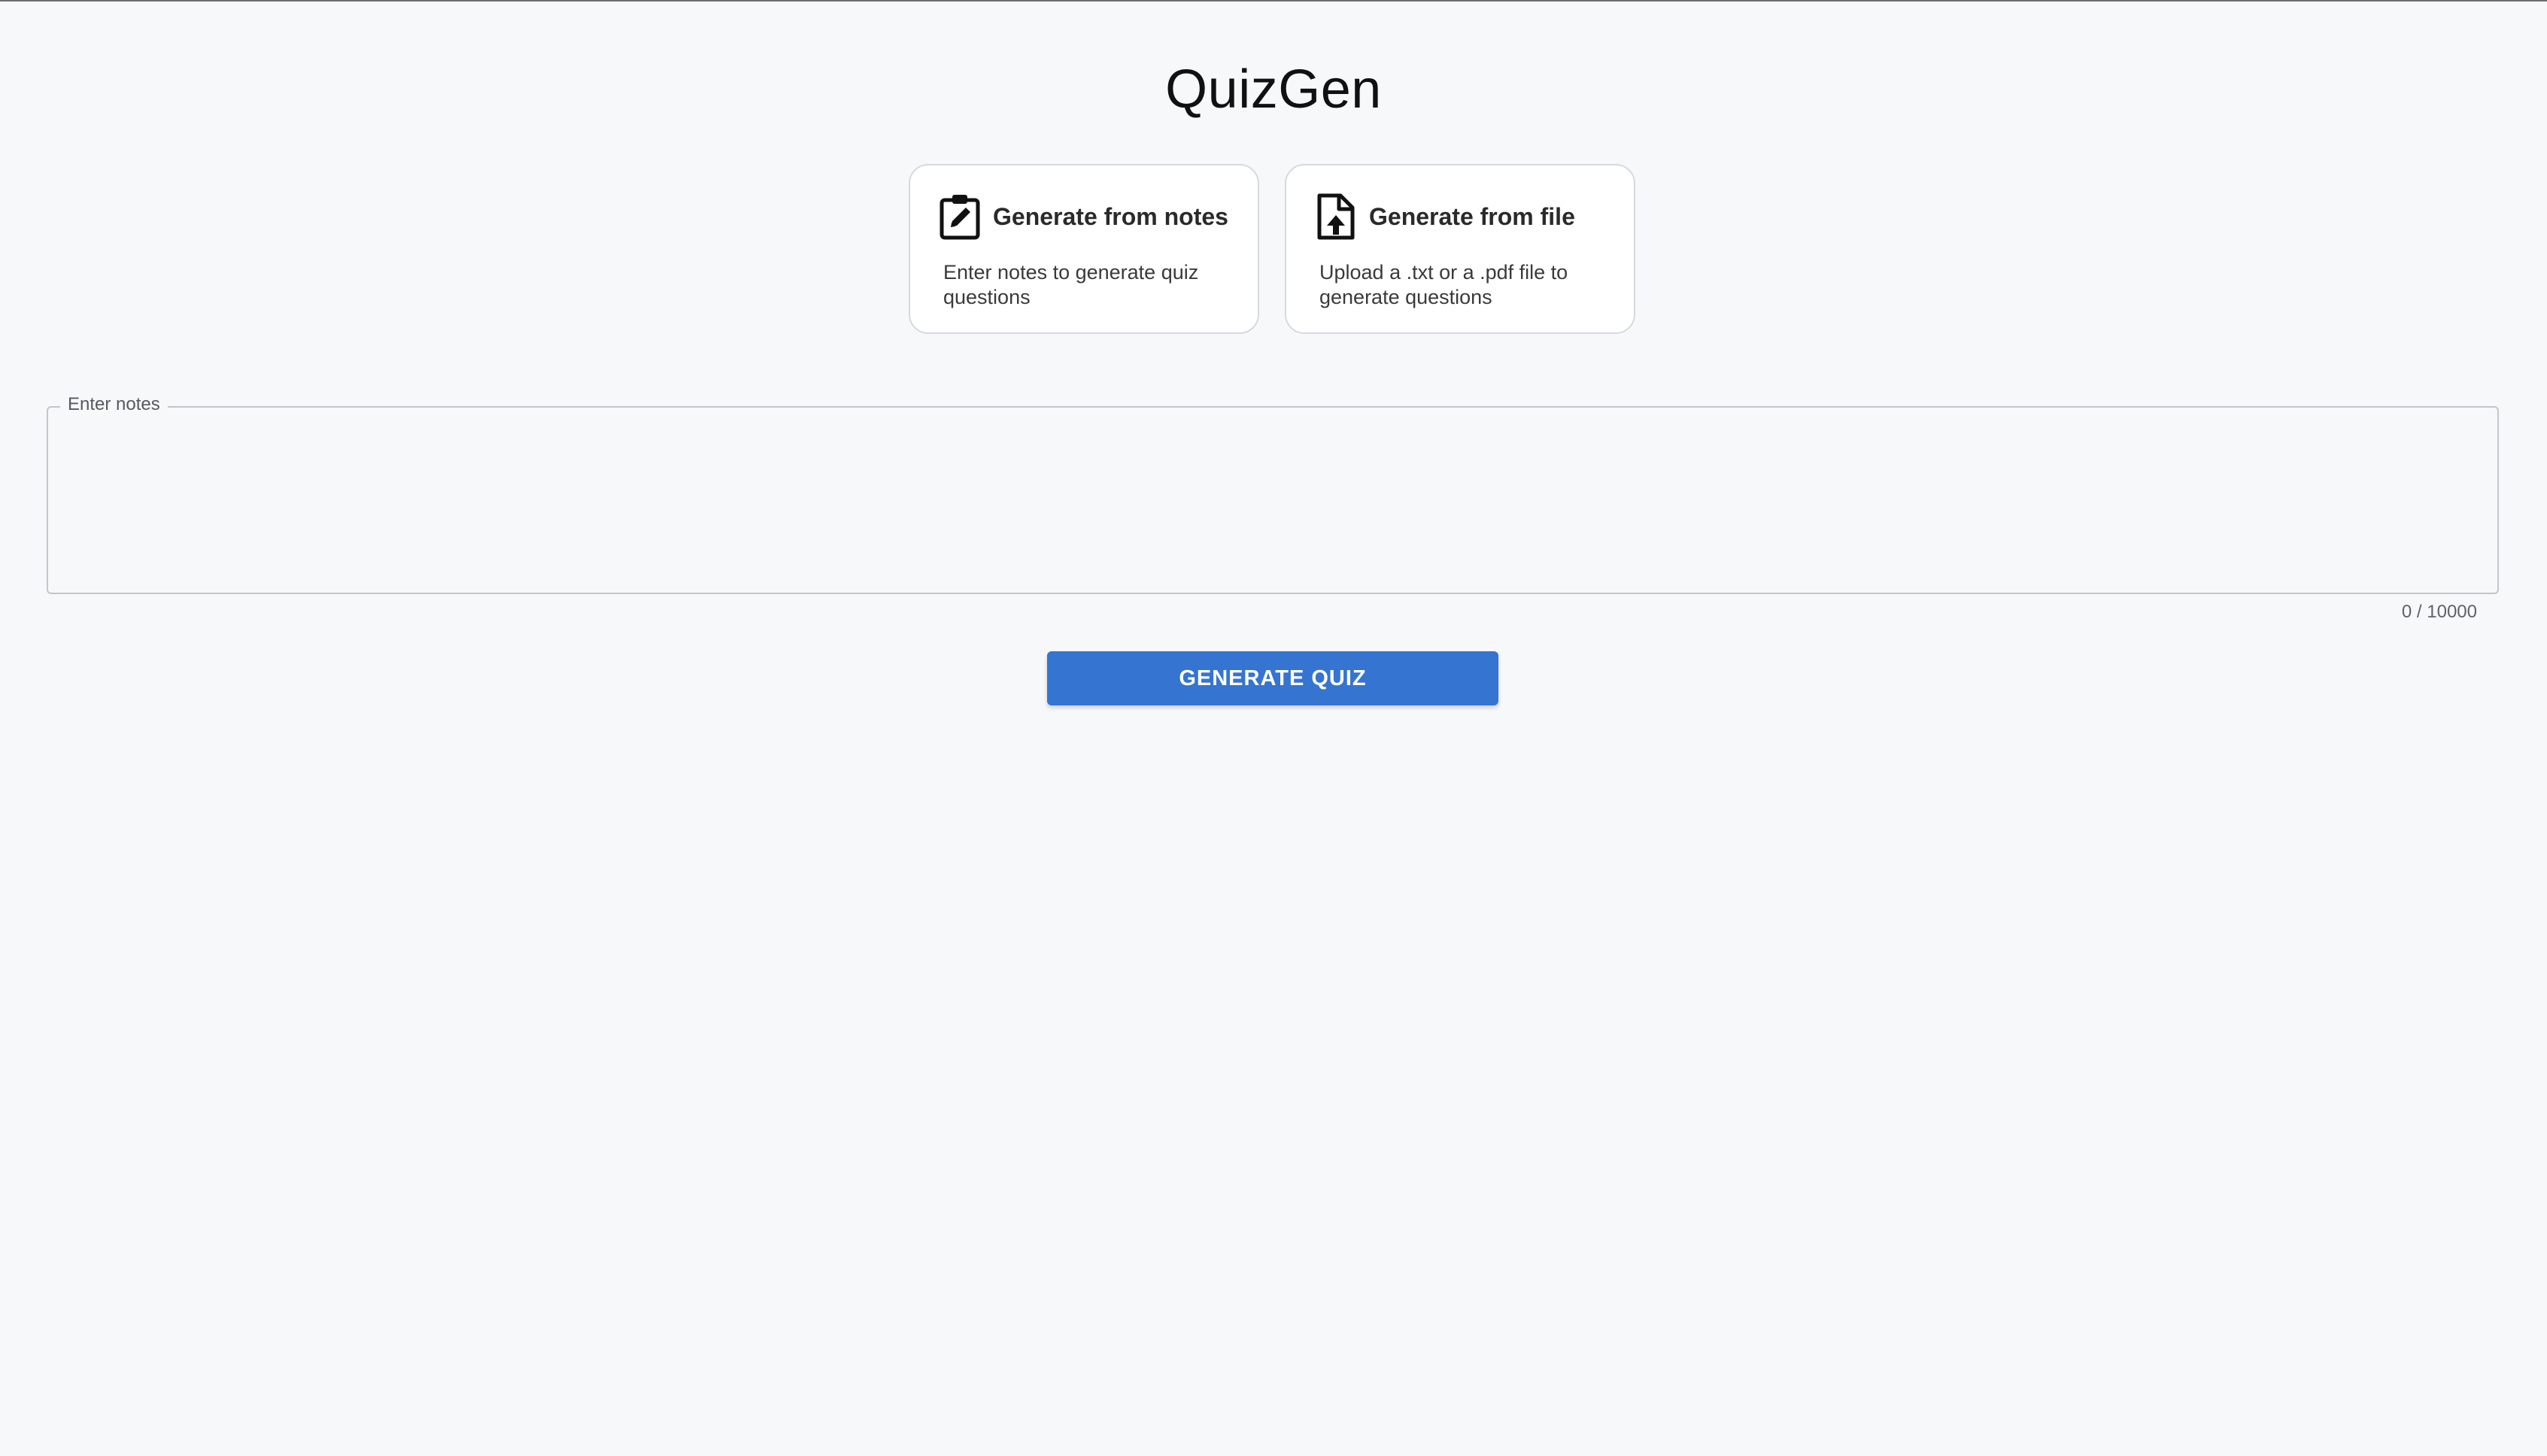 Image resolution: width=2547 pixels, height=1456 pixels. What do you see at coordinates (1273, 1) in the screenshot?
I see `top-border` at bounding box center [1273, 1].